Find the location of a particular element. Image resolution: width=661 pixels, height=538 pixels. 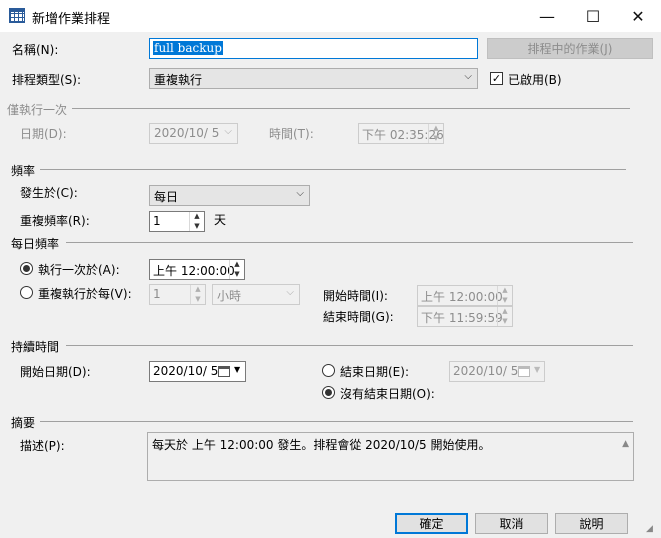

recur-every-label: 重複執行於每(V): is located at coordinates (85, 294).